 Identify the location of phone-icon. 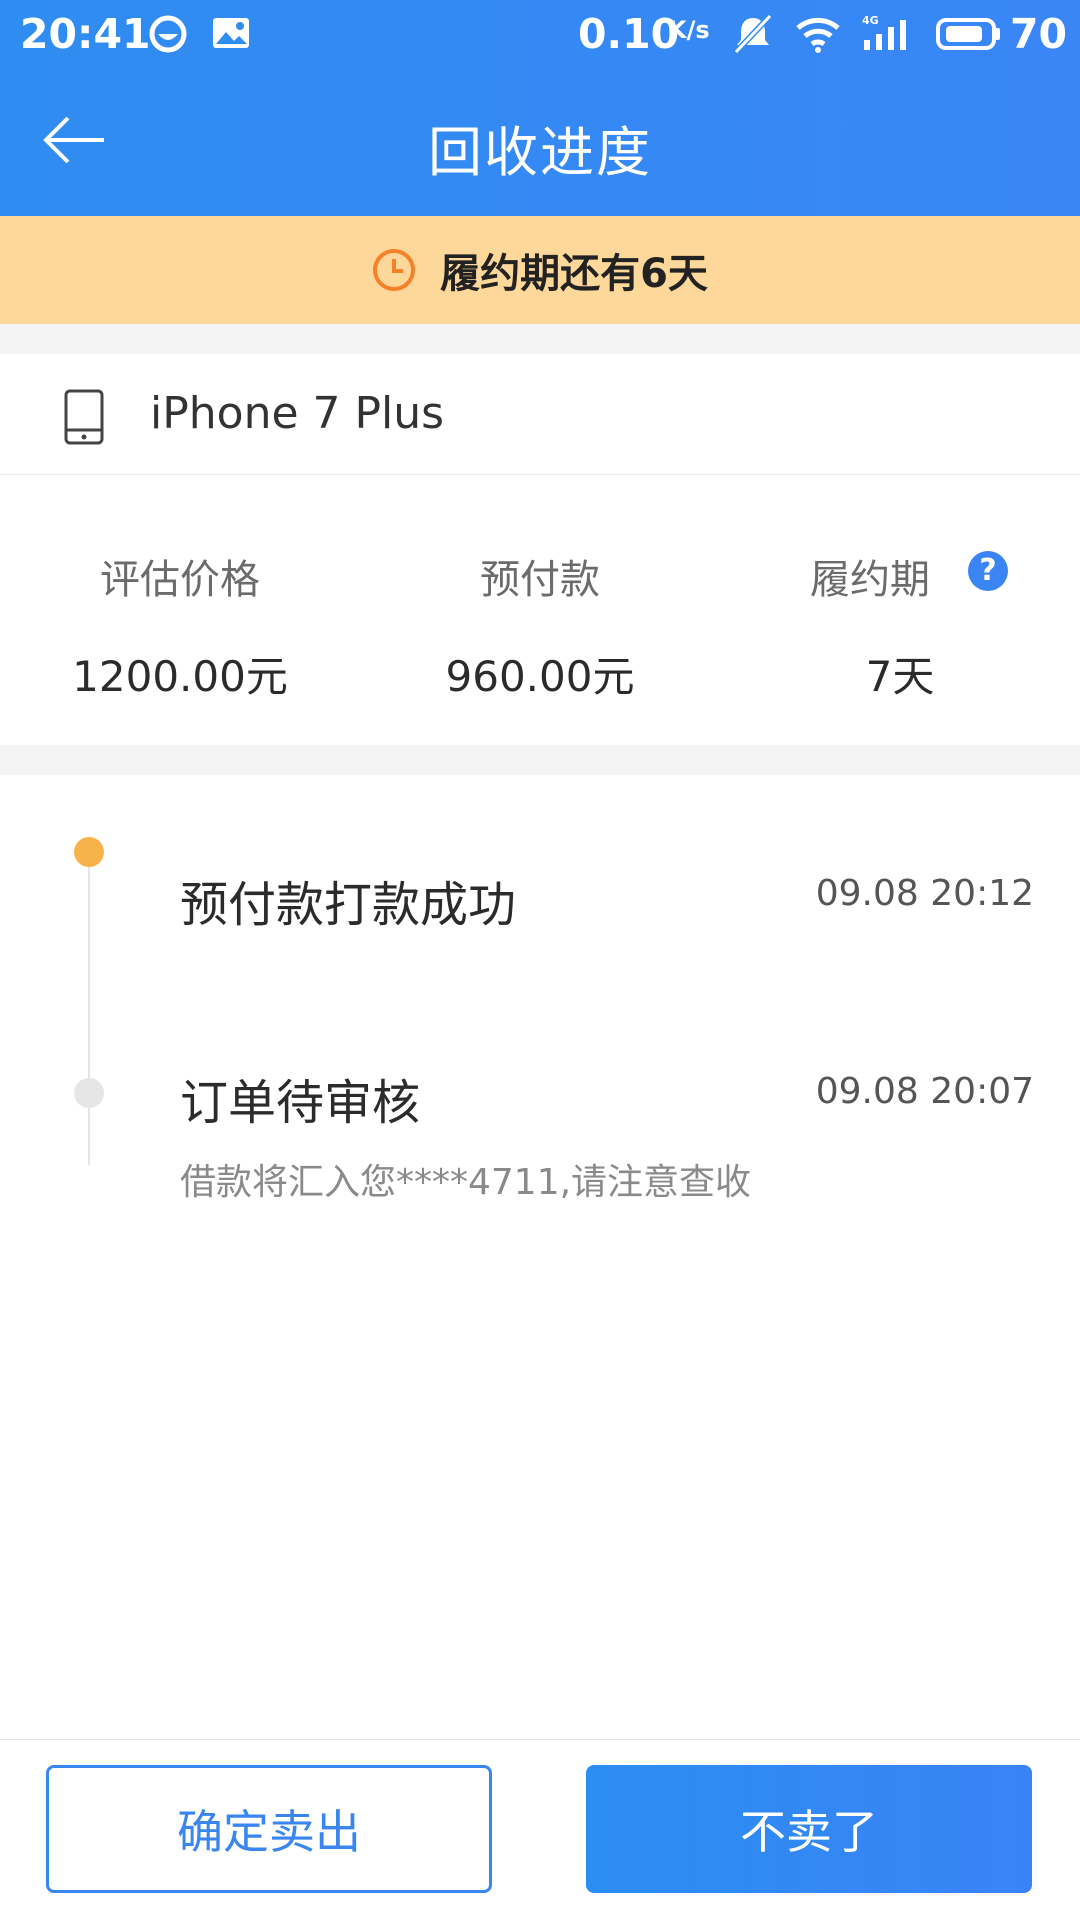
(84, 417).